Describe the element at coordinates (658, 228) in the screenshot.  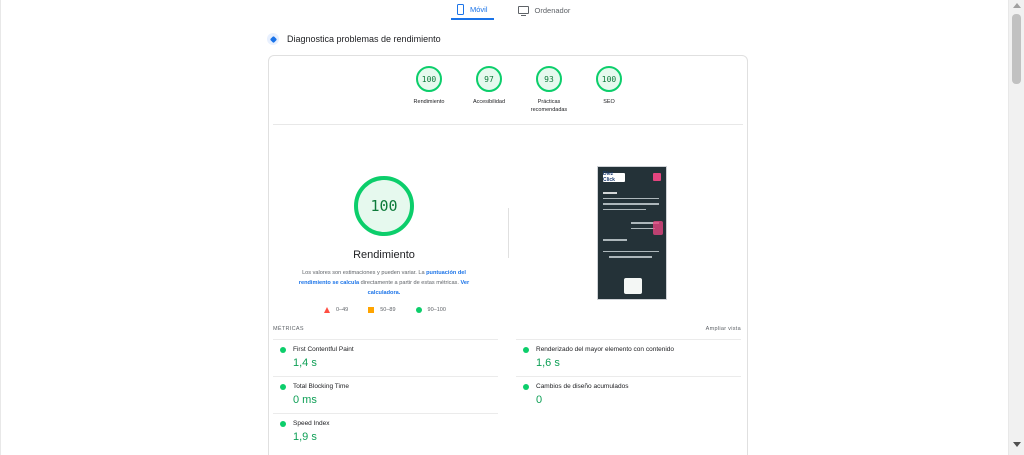
I see `thumbnail-graphic` at that location.